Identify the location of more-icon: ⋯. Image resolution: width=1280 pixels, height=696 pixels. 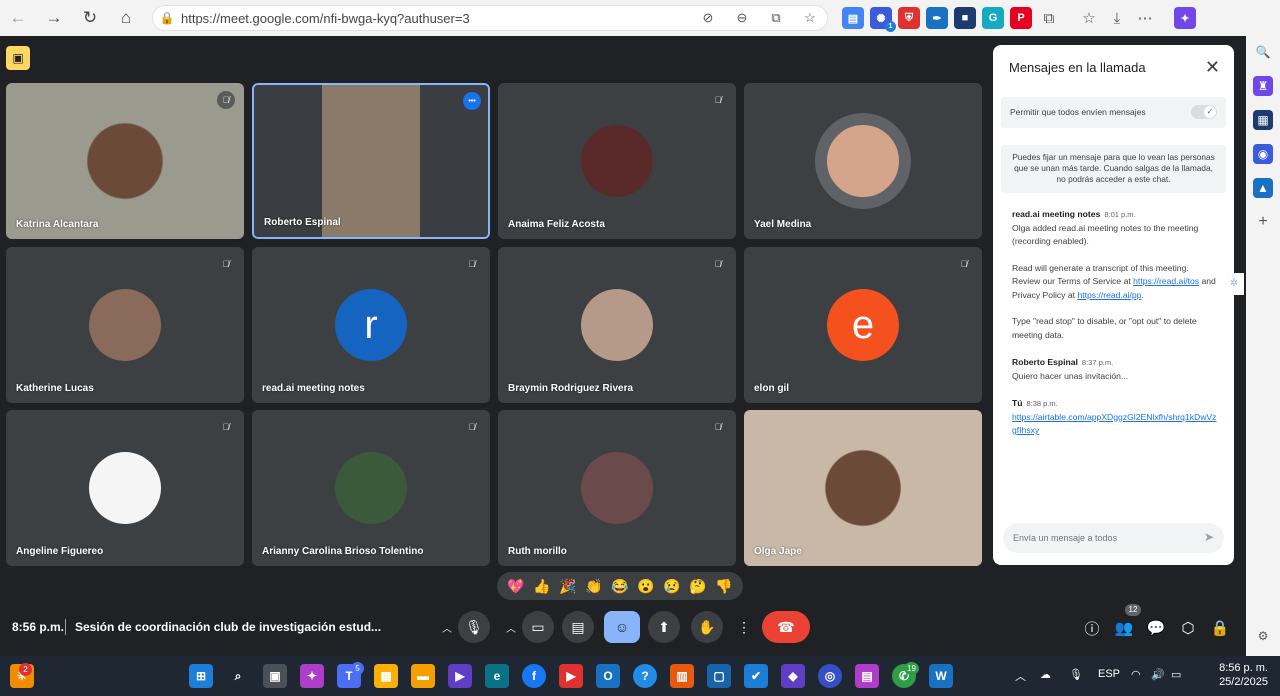
(1145, 18).